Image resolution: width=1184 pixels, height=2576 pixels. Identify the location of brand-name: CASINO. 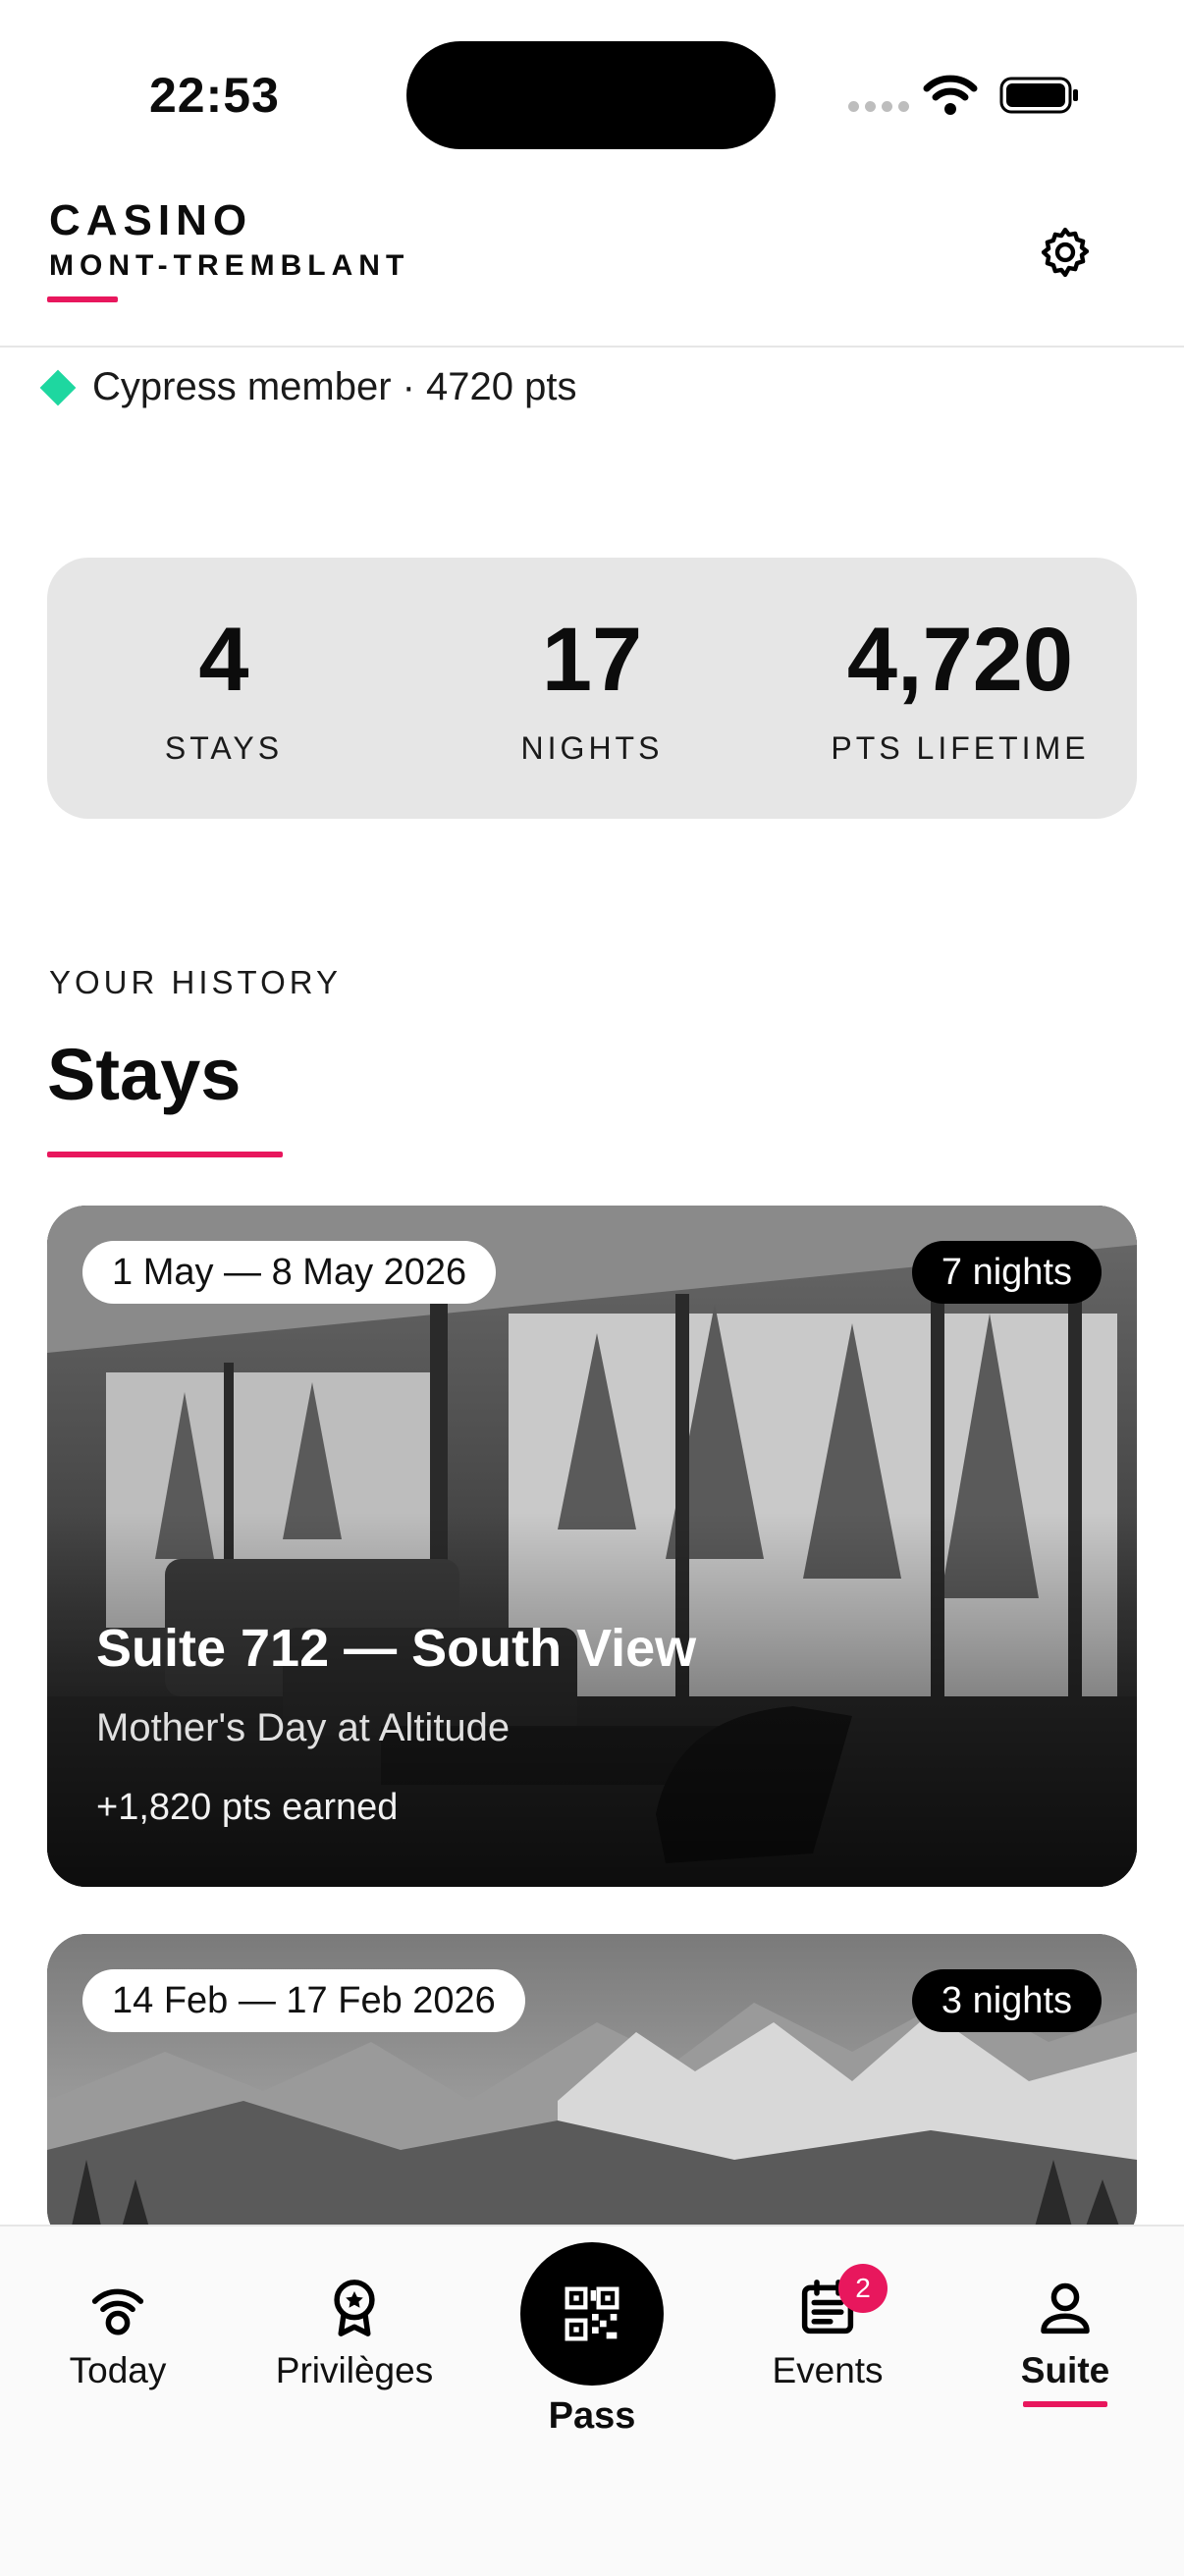
(151, 220).